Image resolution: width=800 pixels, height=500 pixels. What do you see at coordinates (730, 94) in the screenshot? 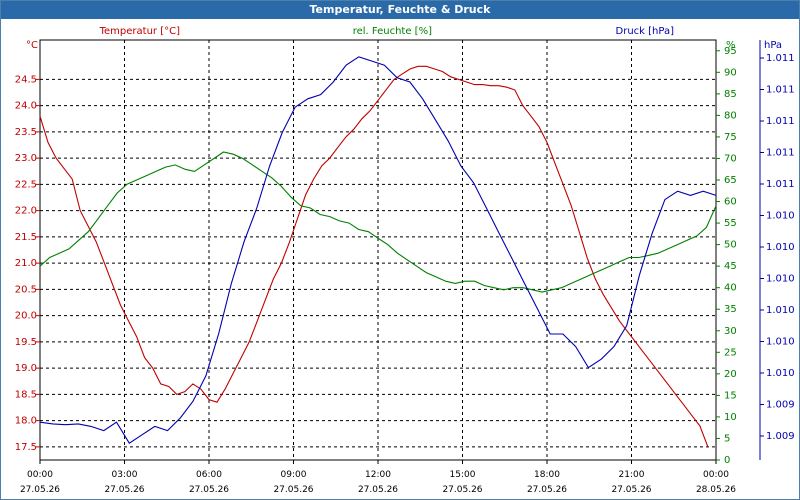
I see `y-right-tick-label: 85` at bounding box center [730, 94].